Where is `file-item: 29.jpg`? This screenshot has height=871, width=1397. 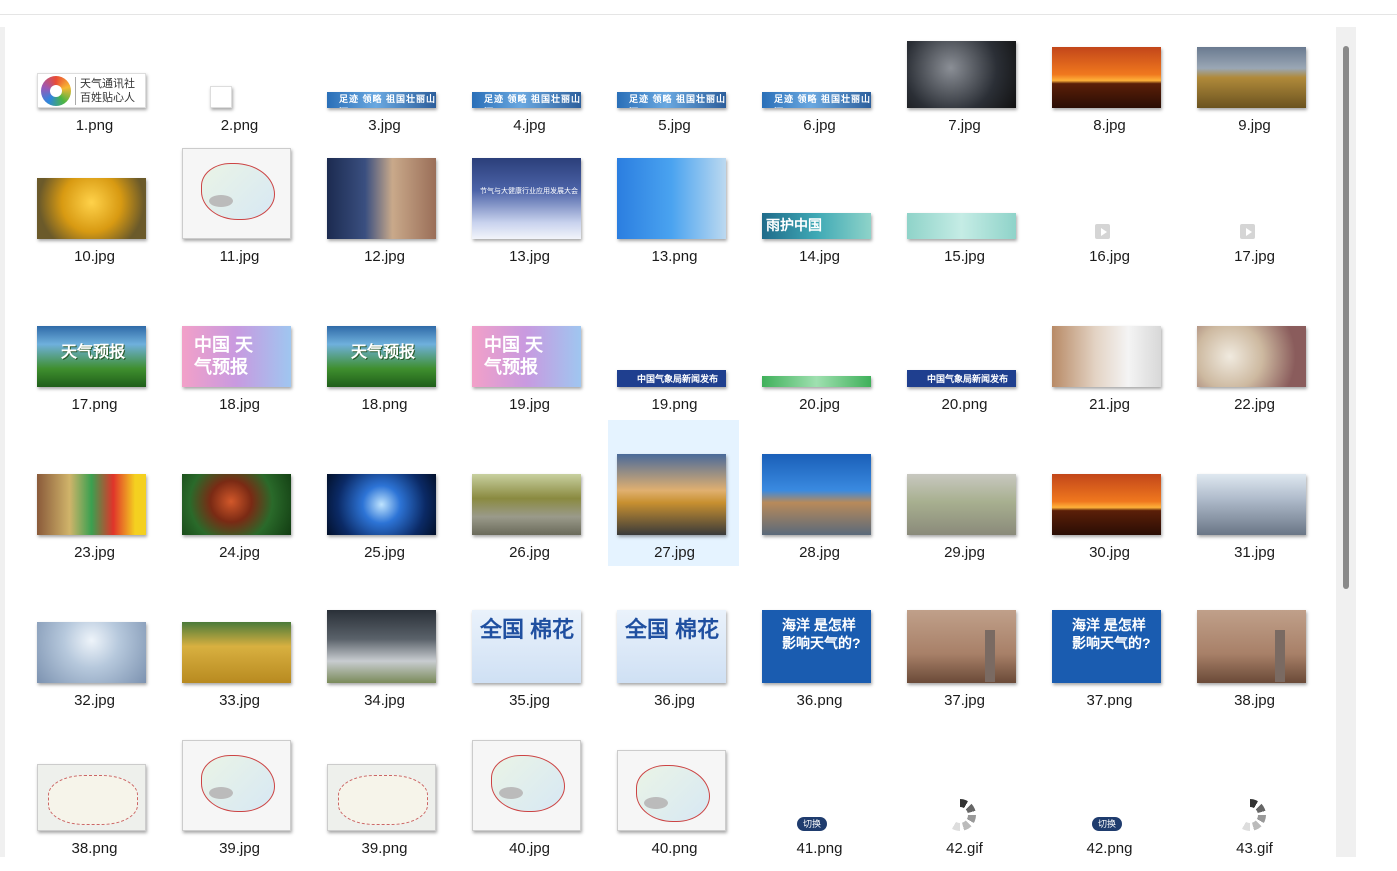
file-item: 29.jpg is located at coordinates (957, 494).